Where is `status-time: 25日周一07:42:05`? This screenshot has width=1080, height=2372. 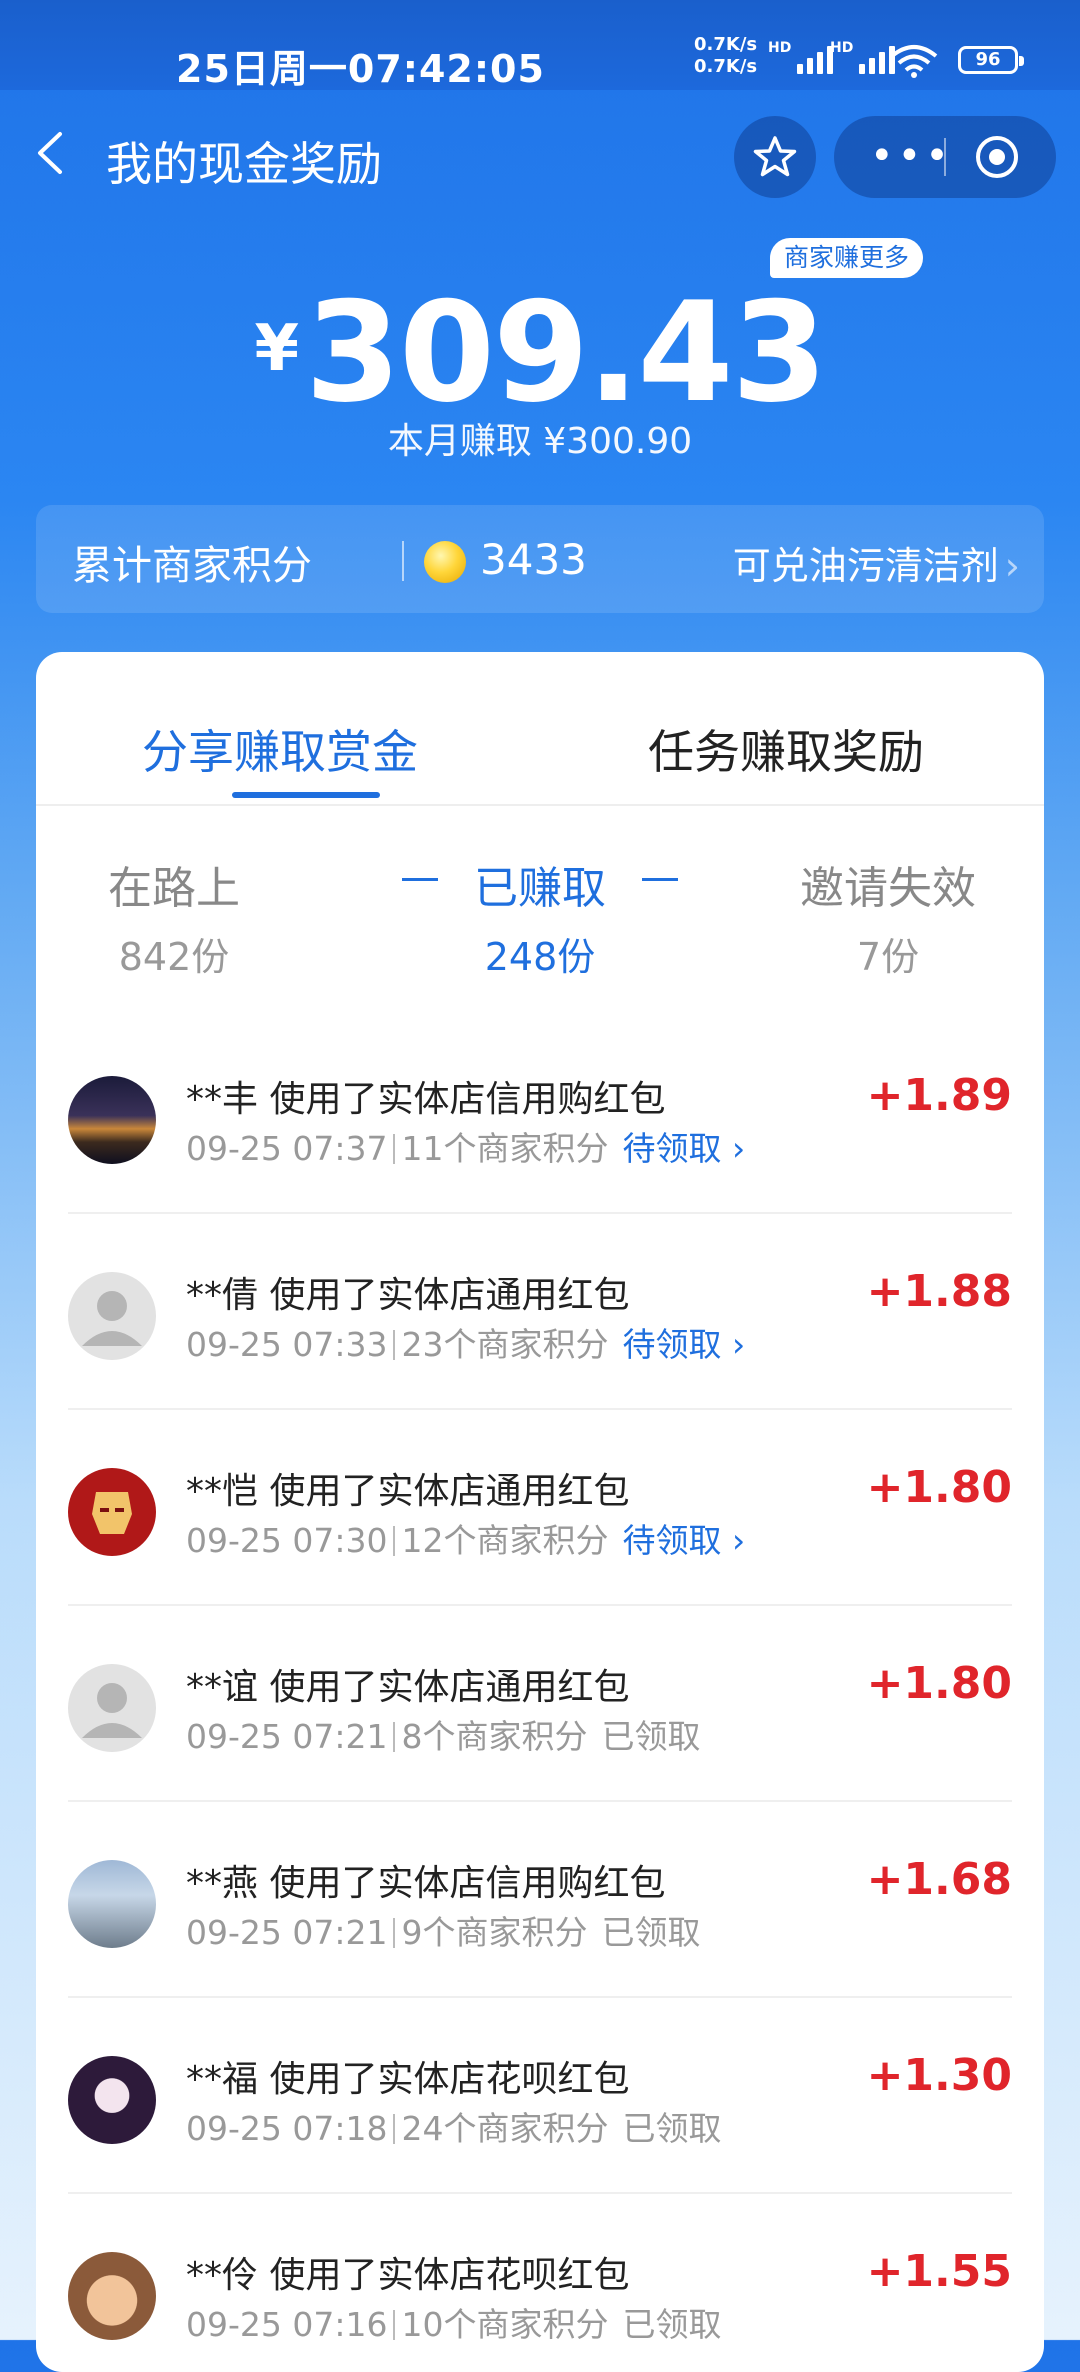 status-time: 25日周一07:42:05 is located at coordinates (360, 69).